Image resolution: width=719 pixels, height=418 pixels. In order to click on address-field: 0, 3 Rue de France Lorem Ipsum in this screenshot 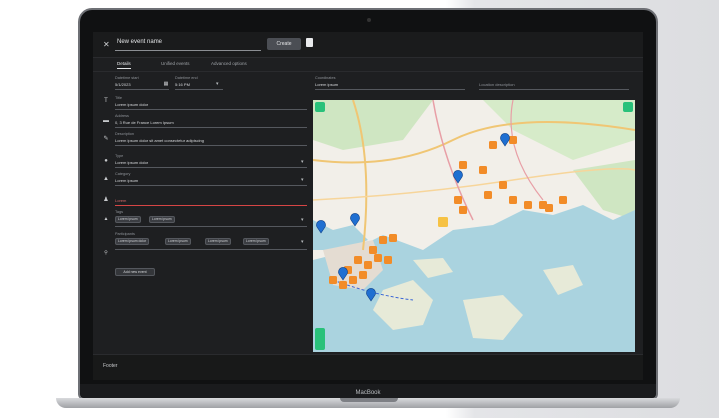, I will do `click(144, 122)`.